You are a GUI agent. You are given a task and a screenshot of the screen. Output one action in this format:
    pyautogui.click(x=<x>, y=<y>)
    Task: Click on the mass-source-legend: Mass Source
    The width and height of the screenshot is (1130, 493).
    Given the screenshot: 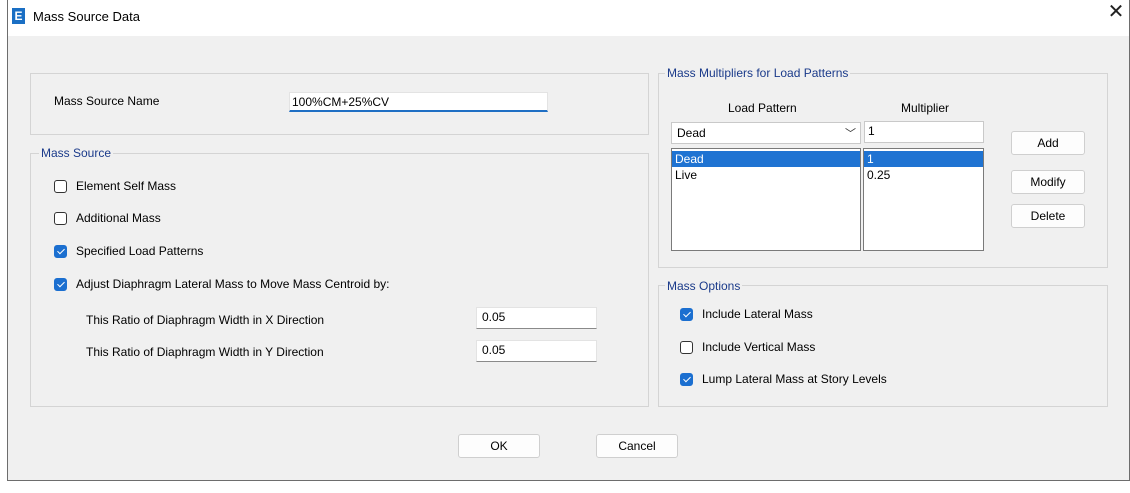 What is the action you would take?
    pyautogui.click(x=76, y=153)
    